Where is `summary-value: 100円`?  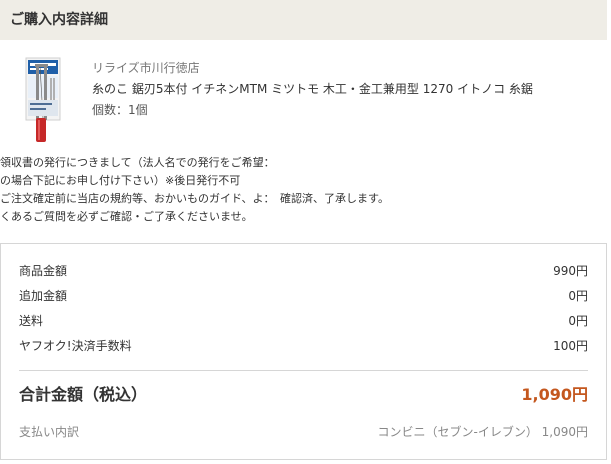
summary-value: 100円 is located at coordinates (570, 346).